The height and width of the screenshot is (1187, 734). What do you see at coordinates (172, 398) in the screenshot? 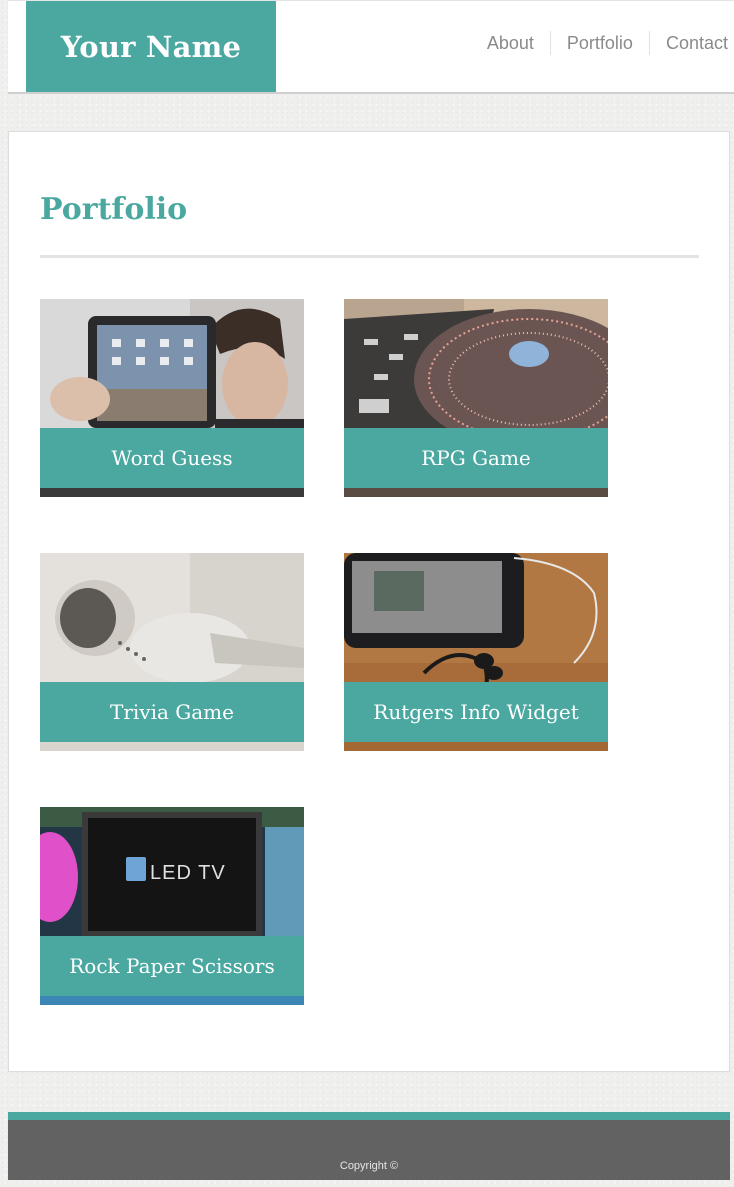
I see `portfolio-item-word-guess: Word Guess` at bounding box center [172, 398].